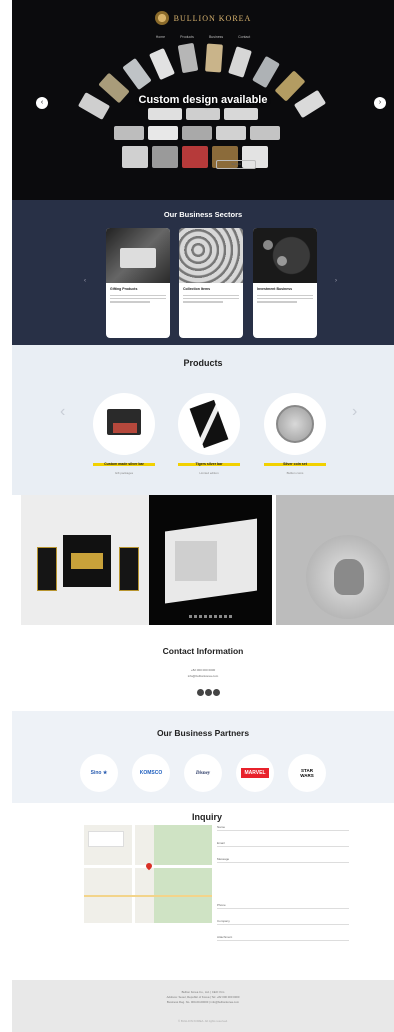  What do you see at coordinates (209, 473) in the screenshot?
I see `product-subtitle: Limited edition` at bounding box center [209, 473].